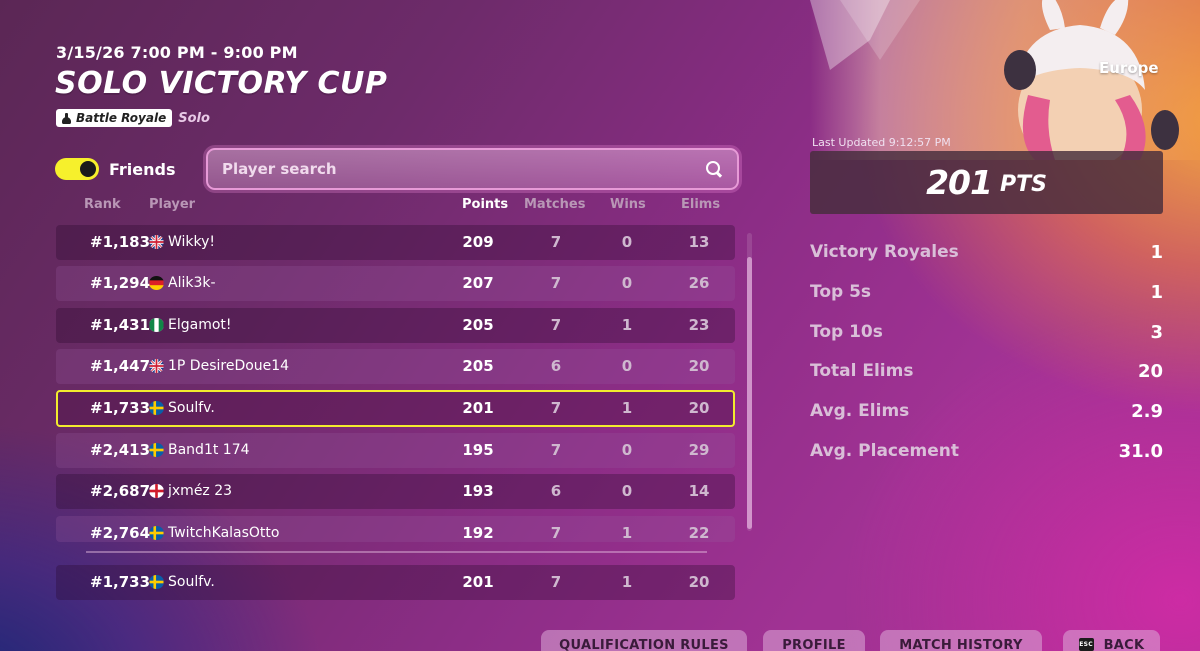 The image size is (1200, 651). Describe the element at coordinates (102, 204) in the screenshot. I see `column-header-rank: Rank` at that location.